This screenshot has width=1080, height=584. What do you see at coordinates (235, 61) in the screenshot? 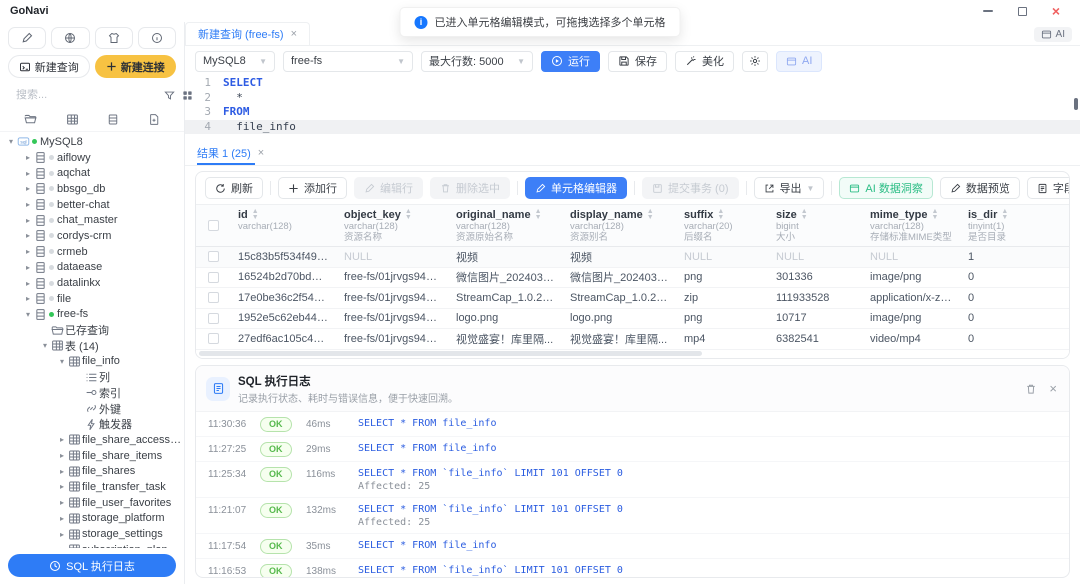
I see `connection-select: MySQL8 ▼` at bounding box center [235, 61].